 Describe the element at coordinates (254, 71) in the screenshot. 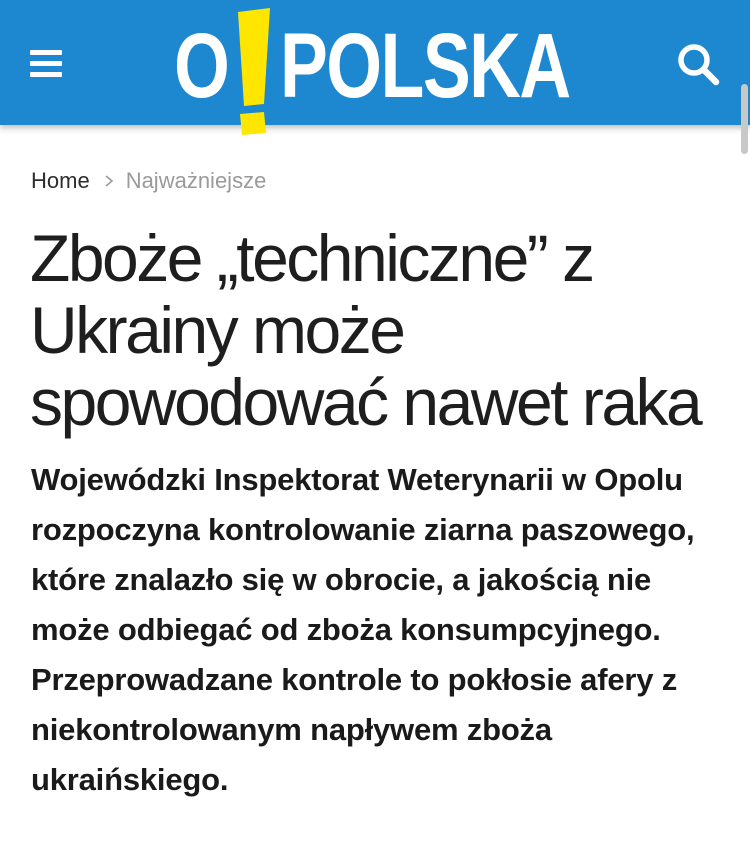

I see `logo-exclamation-mark` at that location.